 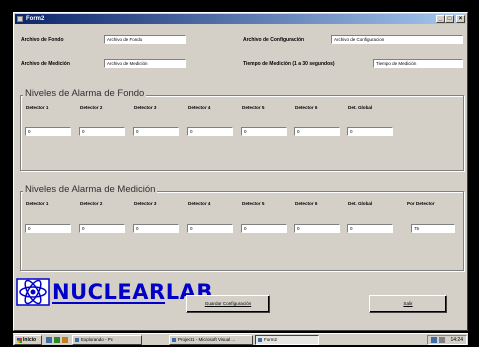 What do you see at coordinates (210, 228) in the screenshot?
I see `medicion-detector-4-input: 0` at bounding box center [210, 228].